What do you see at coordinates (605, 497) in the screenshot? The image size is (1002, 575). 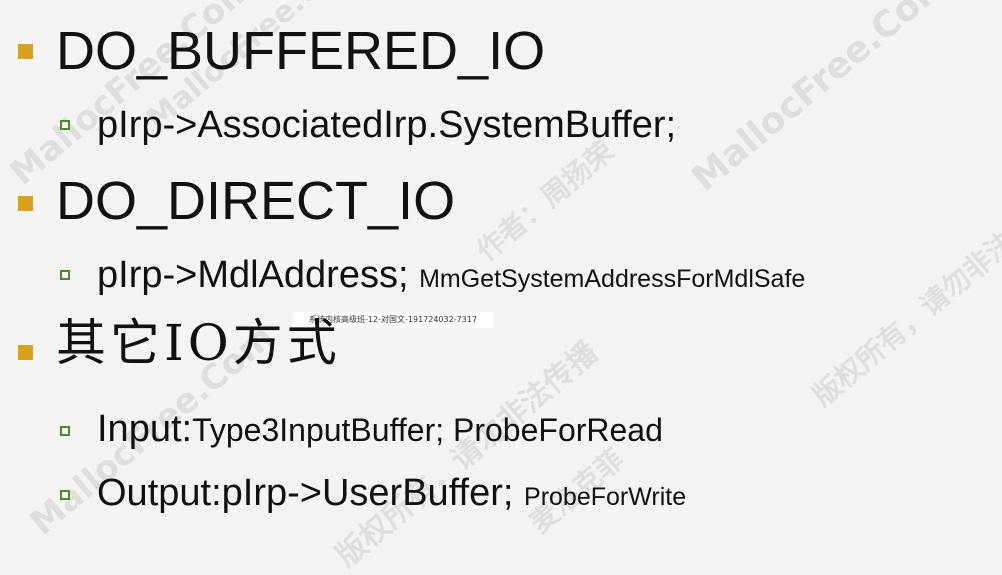 I see `output-note: ProbeForWrite` at bounding box center [605, 497].